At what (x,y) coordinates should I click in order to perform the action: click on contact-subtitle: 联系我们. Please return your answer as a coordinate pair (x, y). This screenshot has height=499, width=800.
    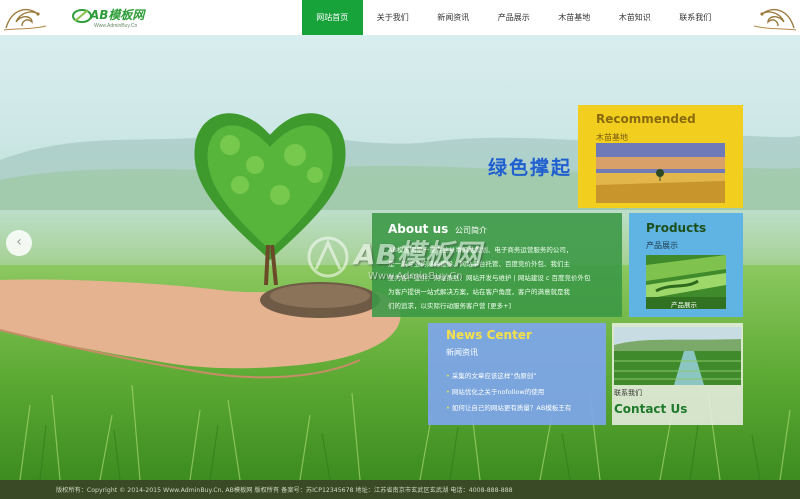
    Looking at the image, I should click on (628, 393).